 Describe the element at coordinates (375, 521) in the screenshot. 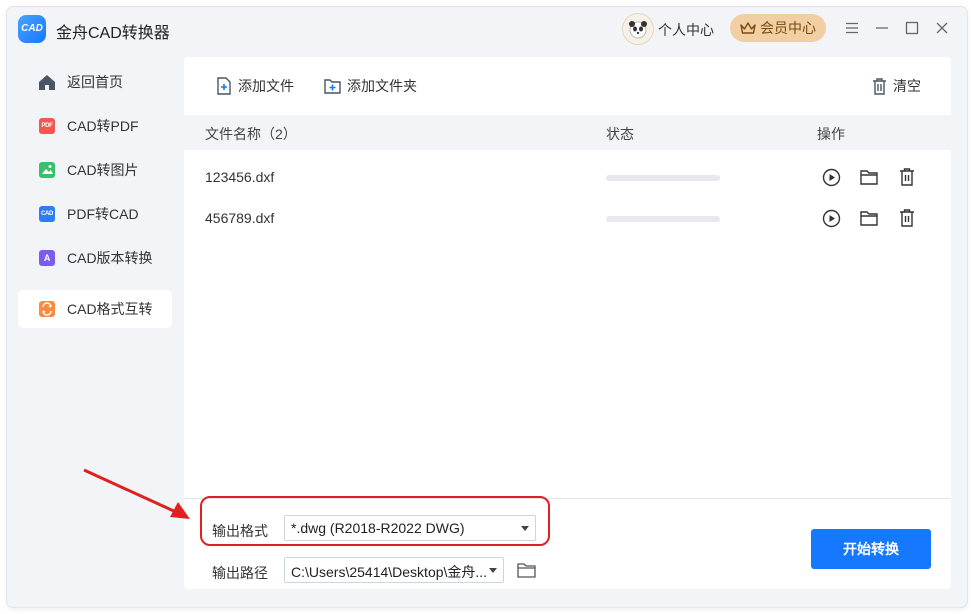

I see `annotation-highlight-box` at that location.